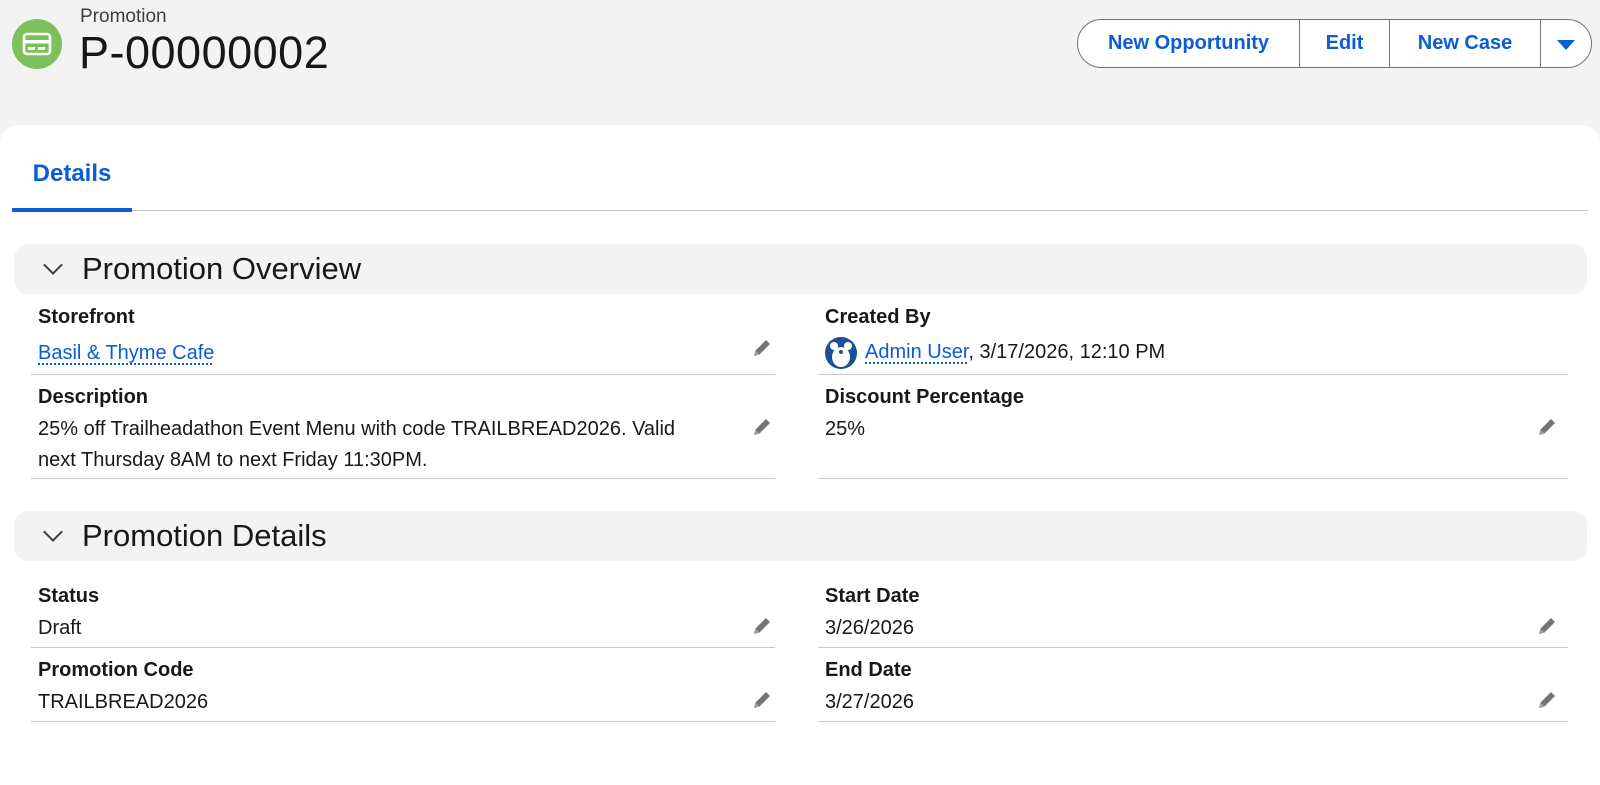  Describe the element at coordinates (123, 702) in the screenshot. I see `promotion-code-value: TRAILBREAD2026` at that location.